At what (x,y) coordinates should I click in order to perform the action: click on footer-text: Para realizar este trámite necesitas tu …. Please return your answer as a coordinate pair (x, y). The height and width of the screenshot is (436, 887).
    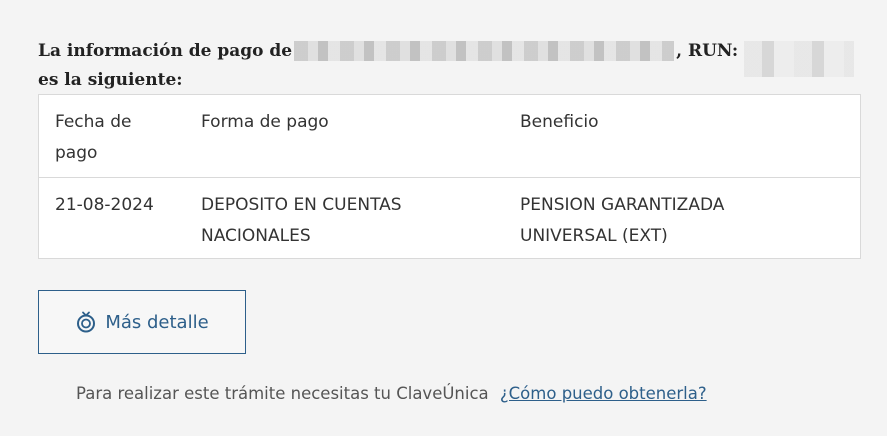
    Looking at the image, I should click on (282, 393).